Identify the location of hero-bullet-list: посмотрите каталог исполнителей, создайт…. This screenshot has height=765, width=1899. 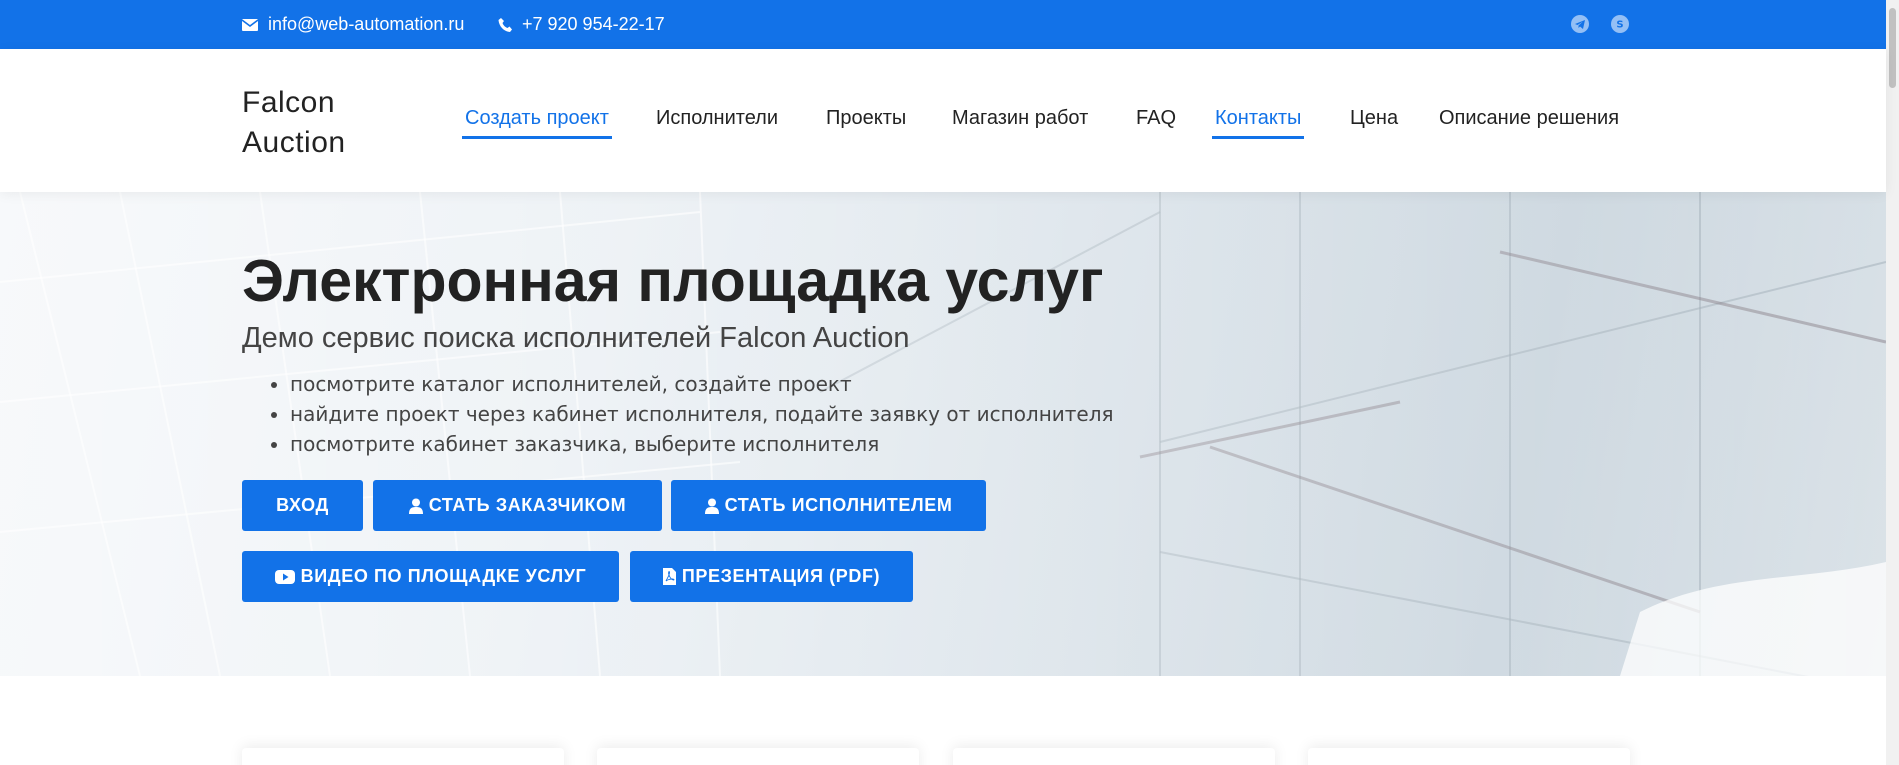
(702, 414).